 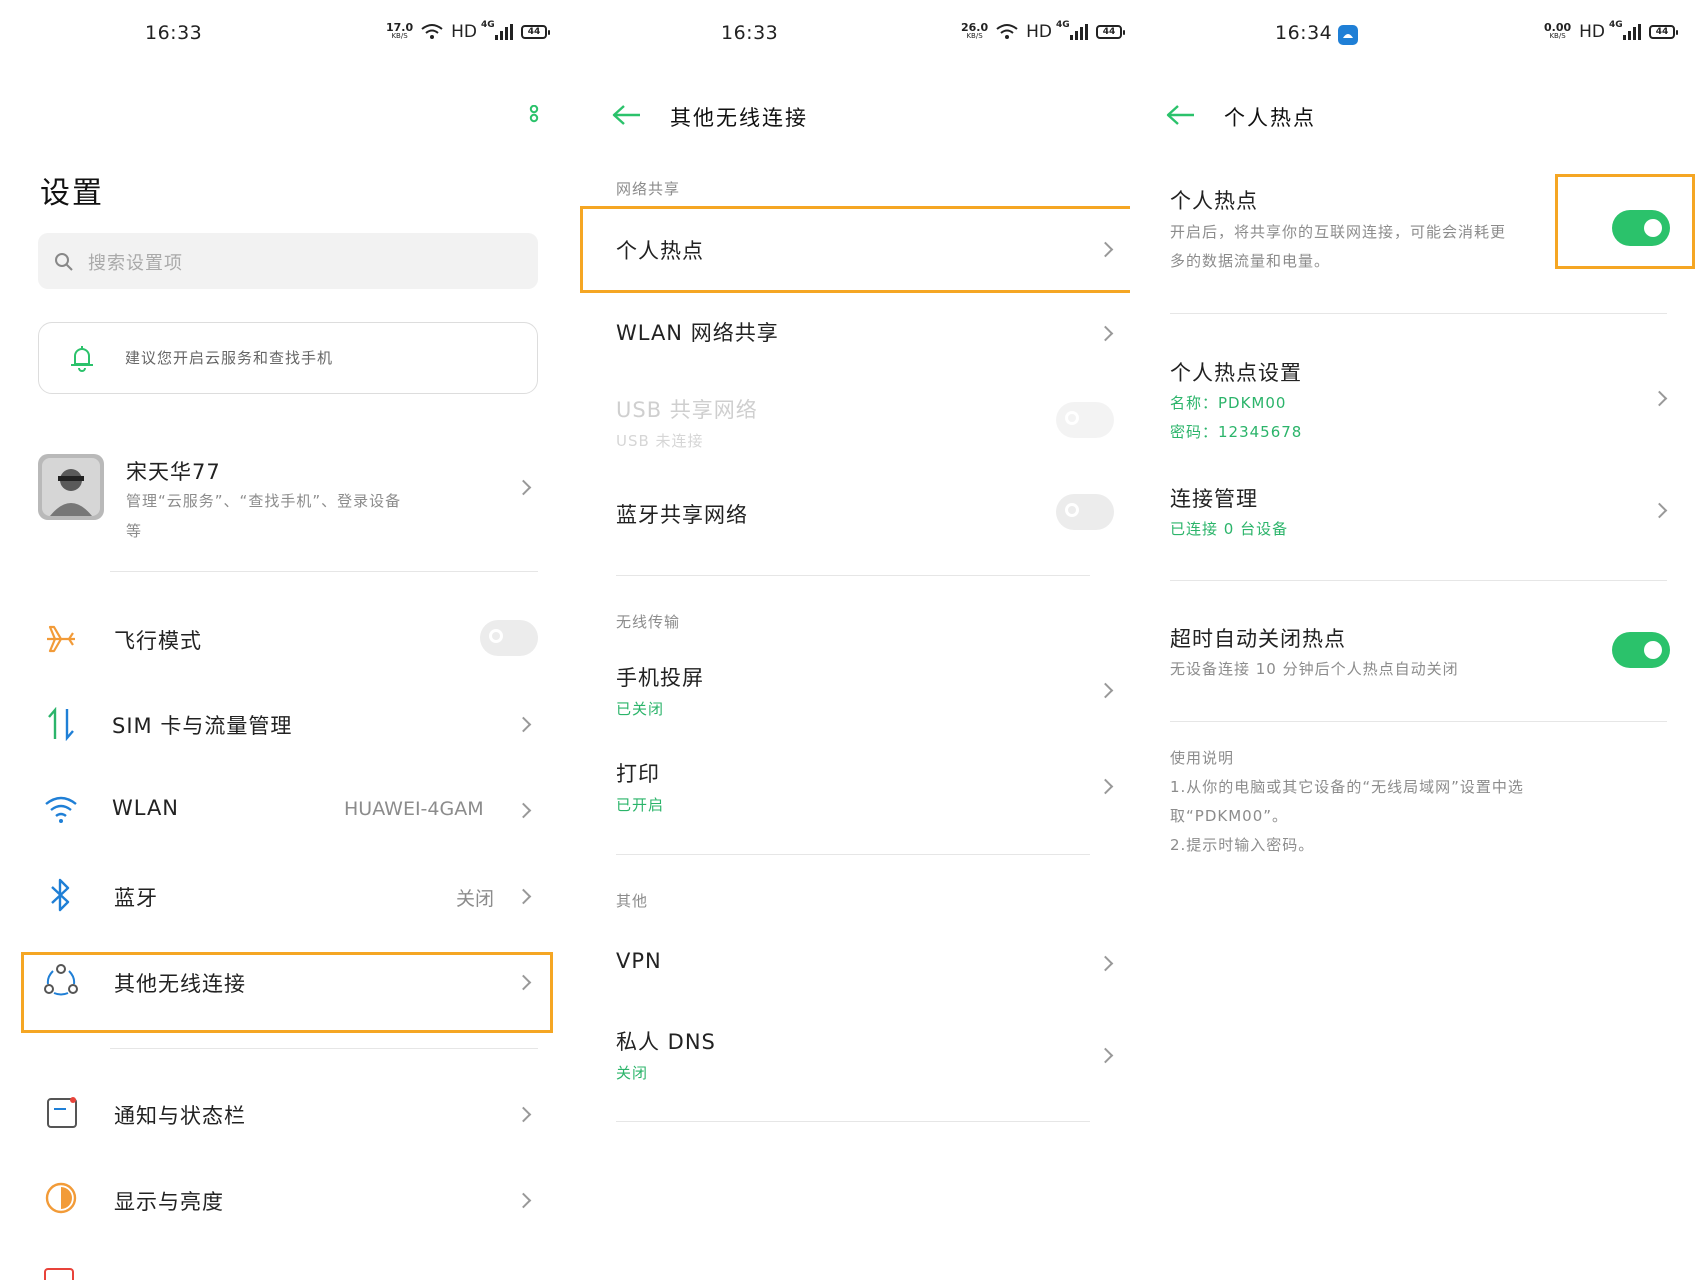 What do you see at coordinates (853, 512) in the screenshot?
I see `list-item-bluetooth-sharing: 蓝牙共享网络` at bounding box center [853, 512].